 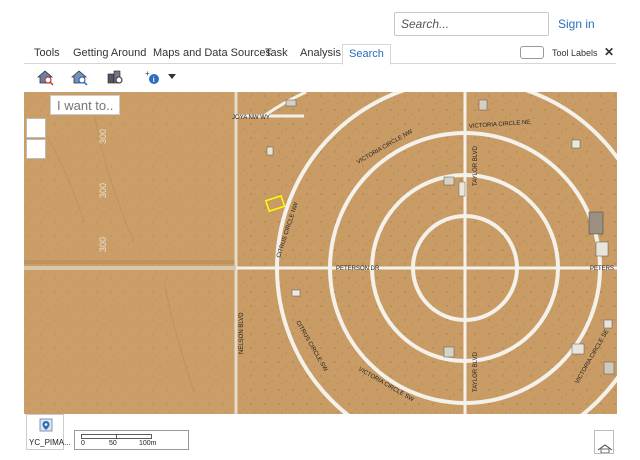 I want to click on svg-text: i, so click(x=154, y=80).